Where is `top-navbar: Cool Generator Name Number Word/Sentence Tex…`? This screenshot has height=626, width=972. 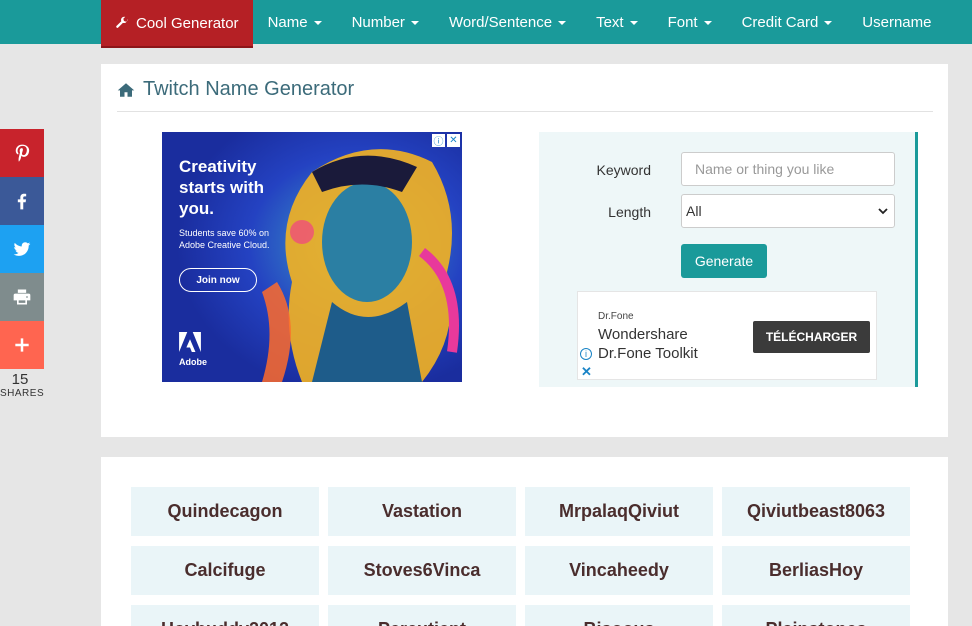
top-navbar: Cool Generator Name Number Word/Sentence Tex… is located at coordinates (486, 24).